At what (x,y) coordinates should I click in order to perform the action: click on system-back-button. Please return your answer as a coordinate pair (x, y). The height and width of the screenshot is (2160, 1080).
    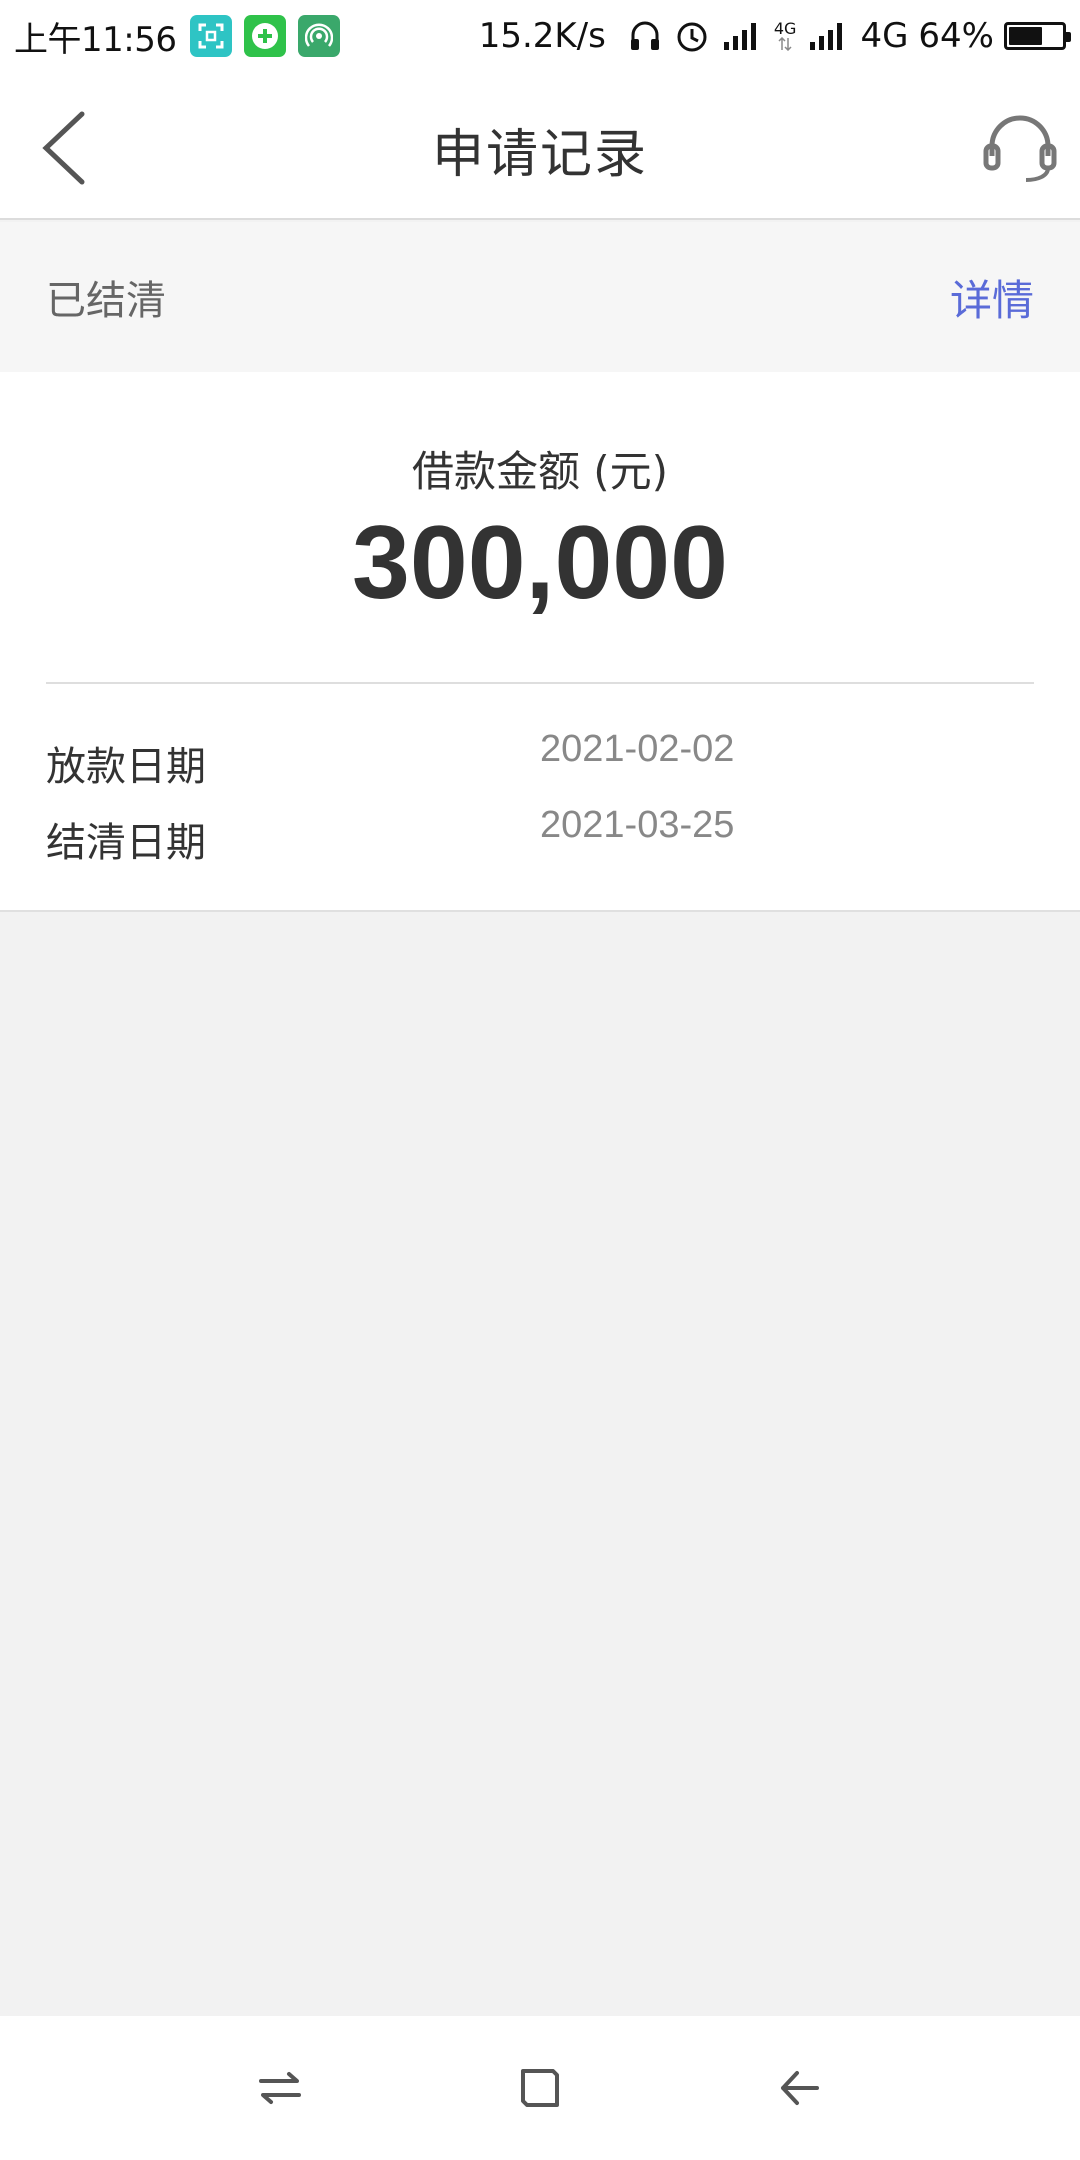
    Looking at the image, I should click on (800, 2088).